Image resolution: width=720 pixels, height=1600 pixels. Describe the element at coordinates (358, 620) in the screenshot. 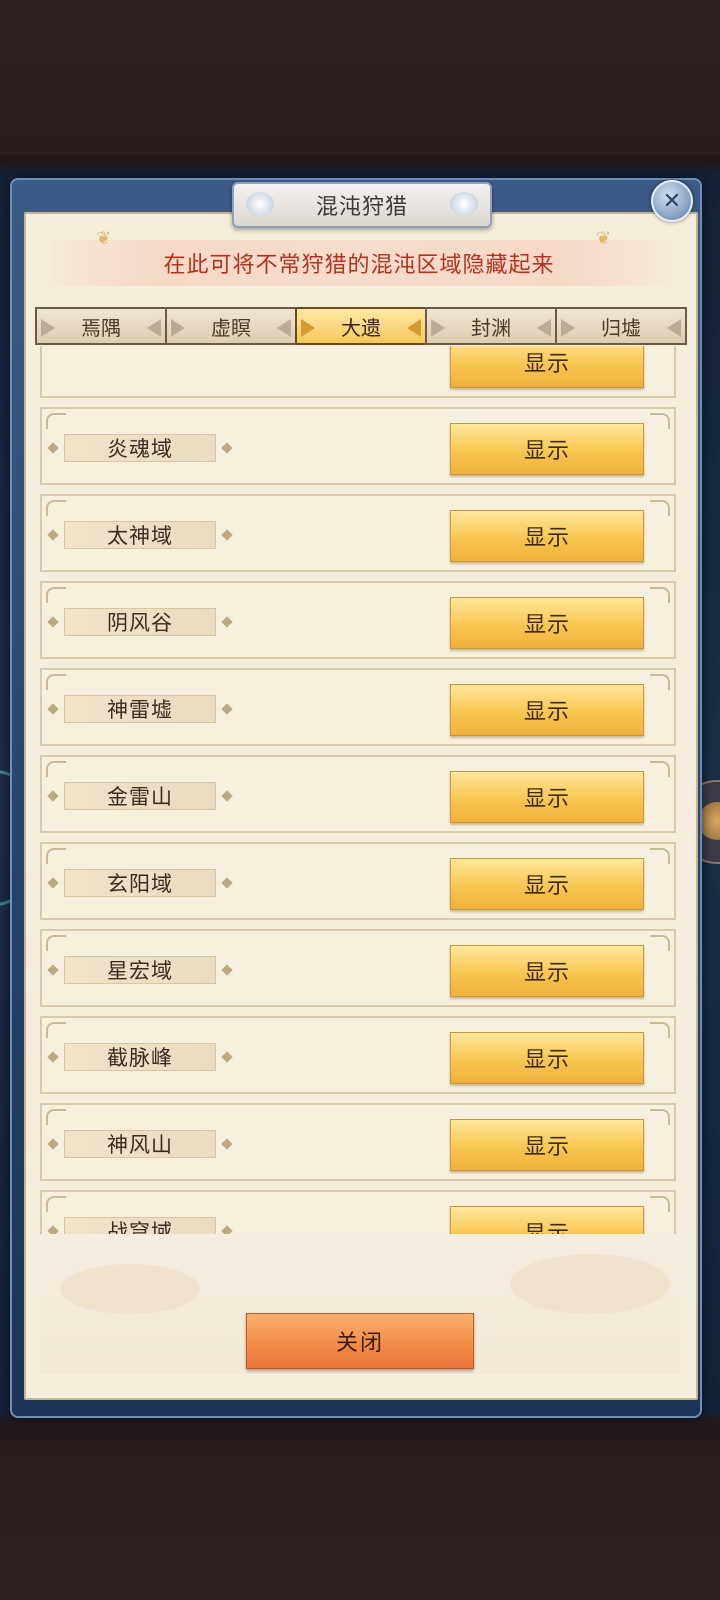

I see `list-item: 阴风谷 显示` at that location.